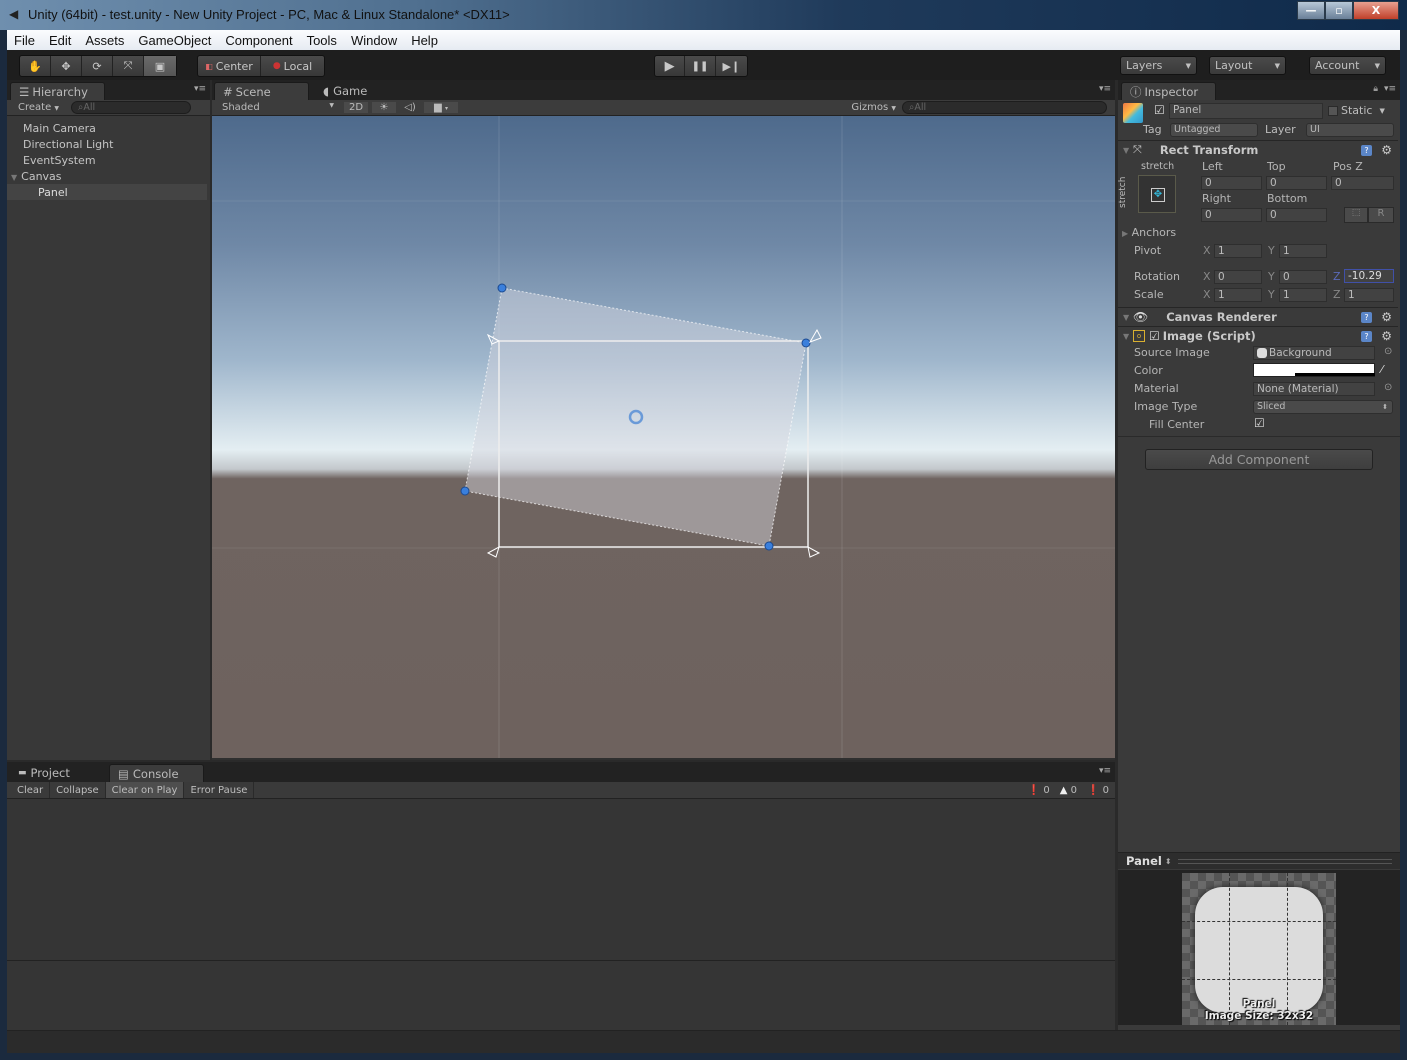 This screenshot has width=1407, height=1060. I want to click on static-checkbox, so click(1333, 110).